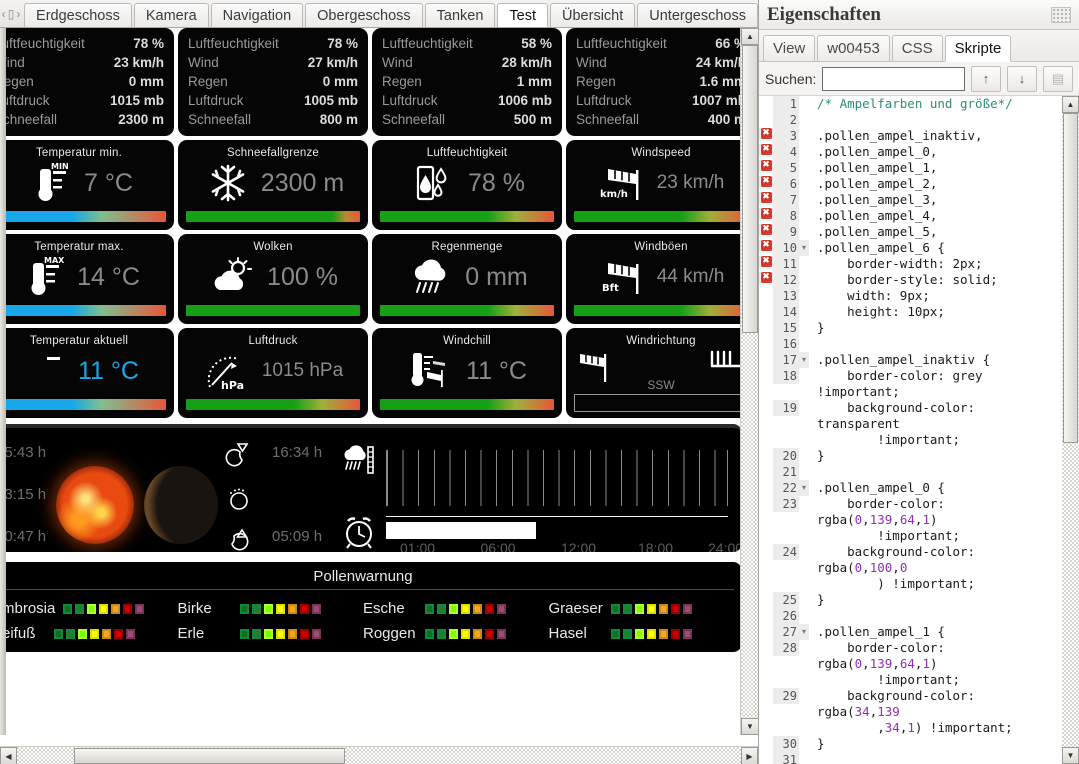 The image size is (1079, 764). What do you see at coordinates (978, 48) in the screenshot?
I see `tab-skripte: Skripte` at bounding box center [978, 48].